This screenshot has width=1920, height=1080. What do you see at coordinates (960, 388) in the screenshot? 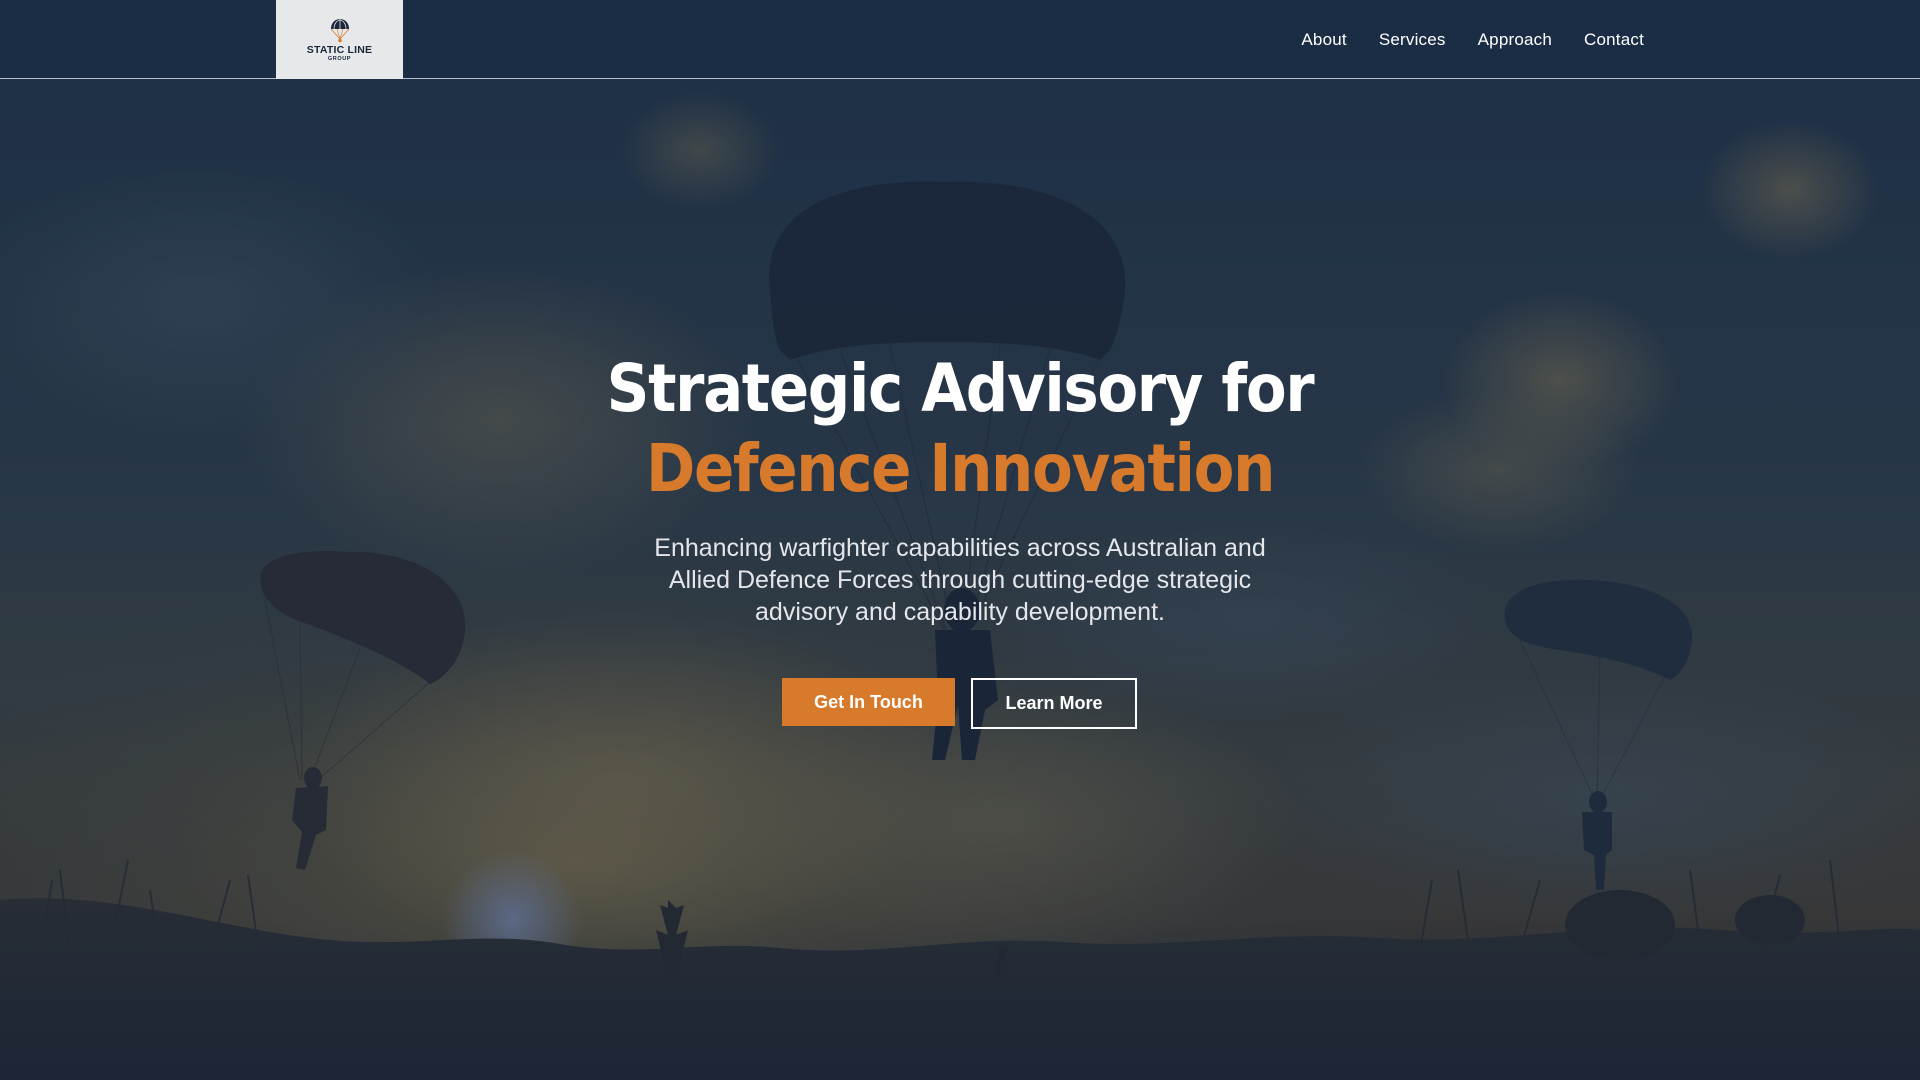
I see `hero-title-line1: Strategic Advisory for` at bounding box center [960, 388].